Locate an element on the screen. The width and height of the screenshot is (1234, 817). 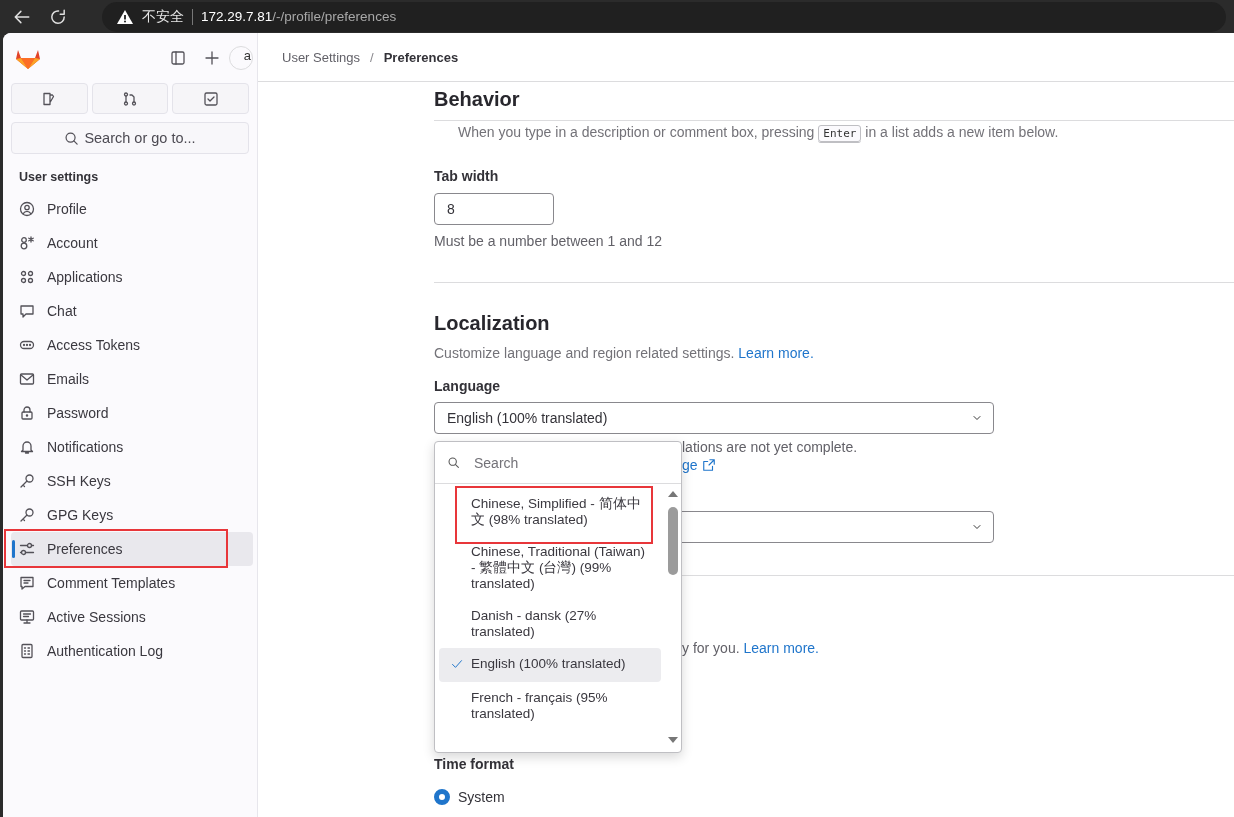
help-text: Must be a number between 1 and 12 is located at coordinates (549, 241).